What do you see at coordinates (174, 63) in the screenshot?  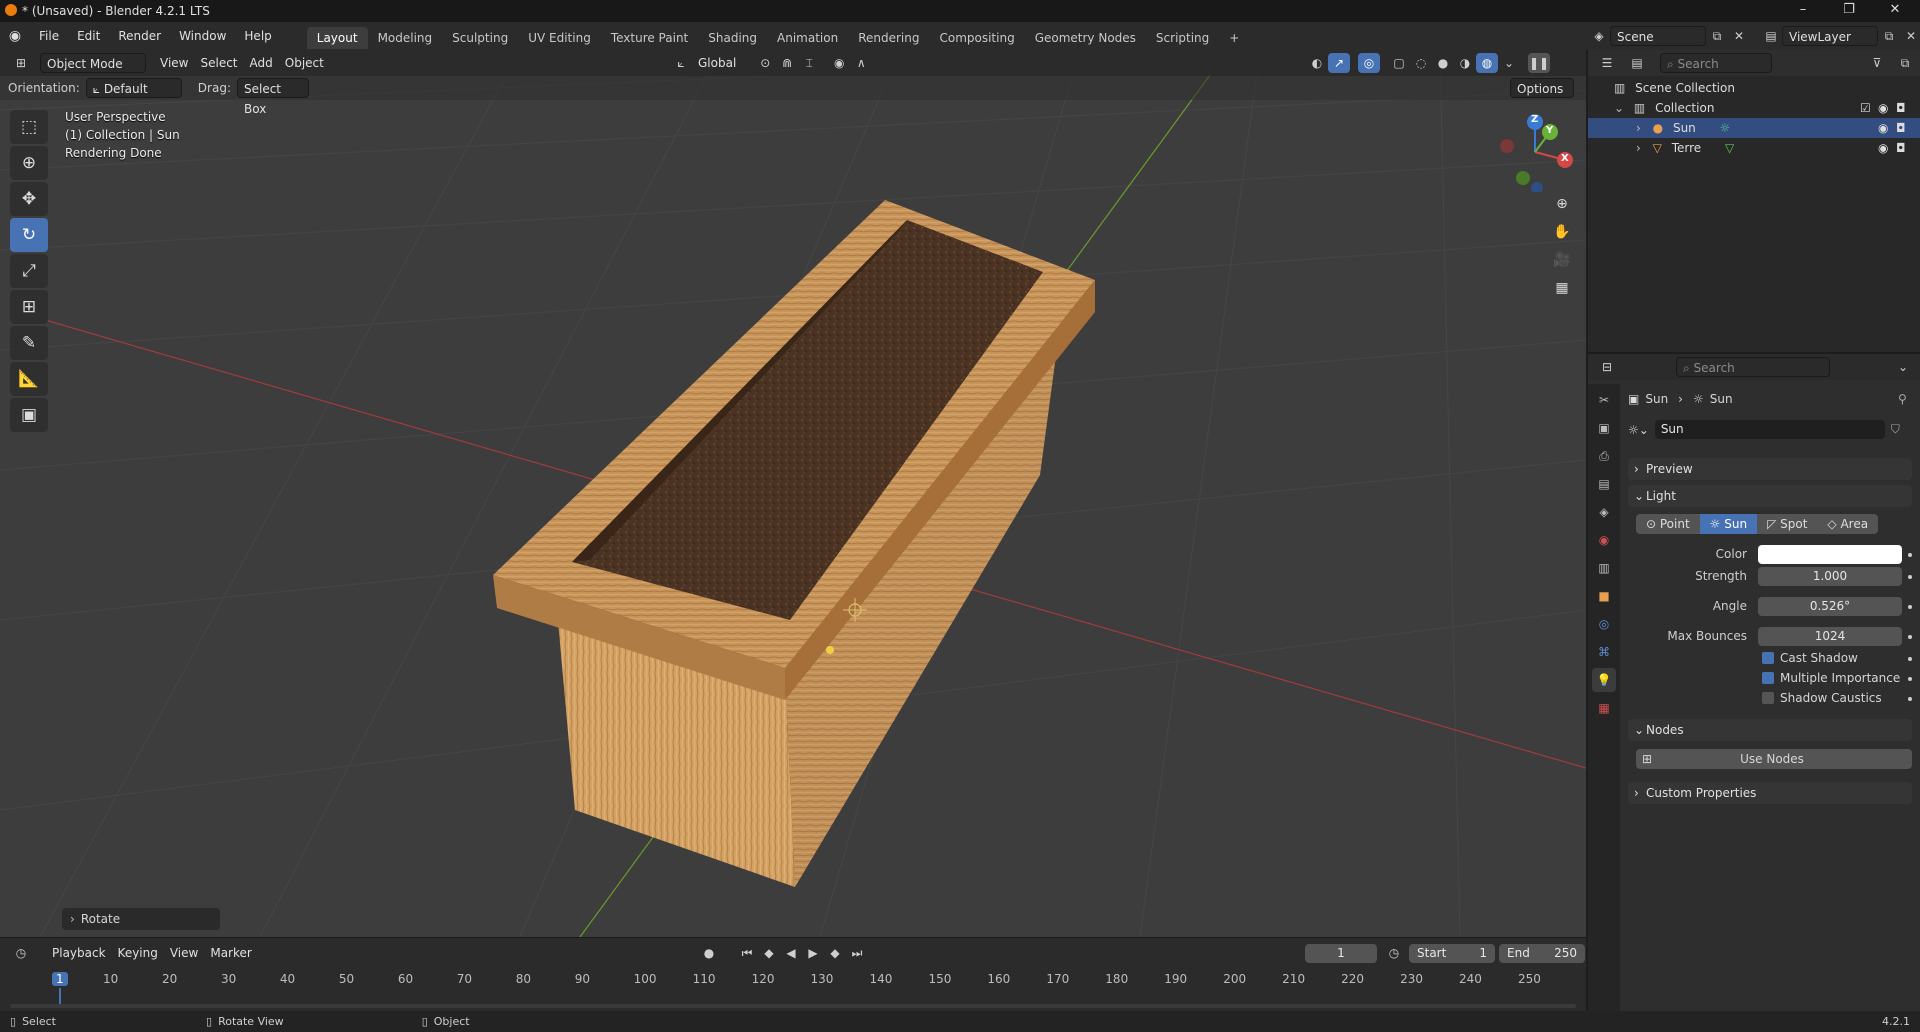 I see `viewport-menu-view: View` at bounding box center [174, 63].